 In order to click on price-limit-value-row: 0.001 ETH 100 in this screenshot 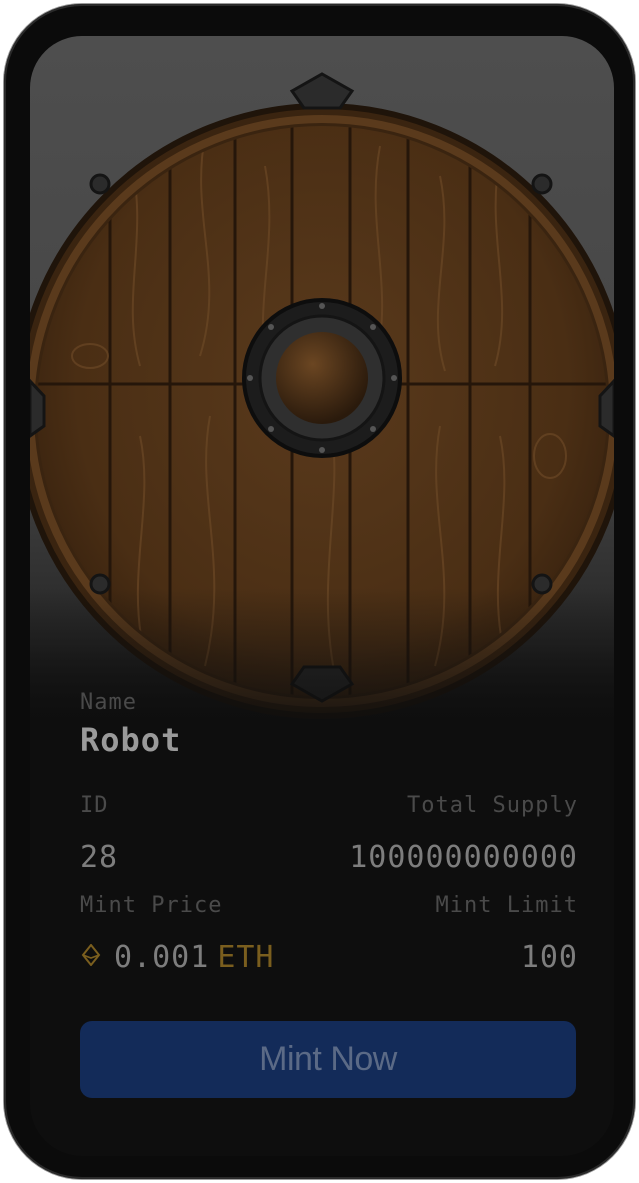, I will do `click(329, 957)`.